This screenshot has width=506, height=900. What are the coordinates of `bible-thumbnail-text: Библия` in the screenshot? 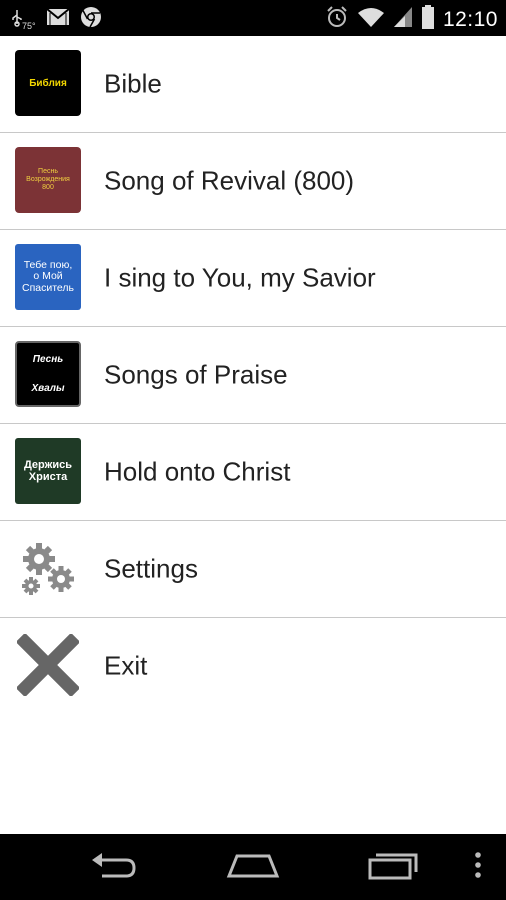 It's located at (48, 83).